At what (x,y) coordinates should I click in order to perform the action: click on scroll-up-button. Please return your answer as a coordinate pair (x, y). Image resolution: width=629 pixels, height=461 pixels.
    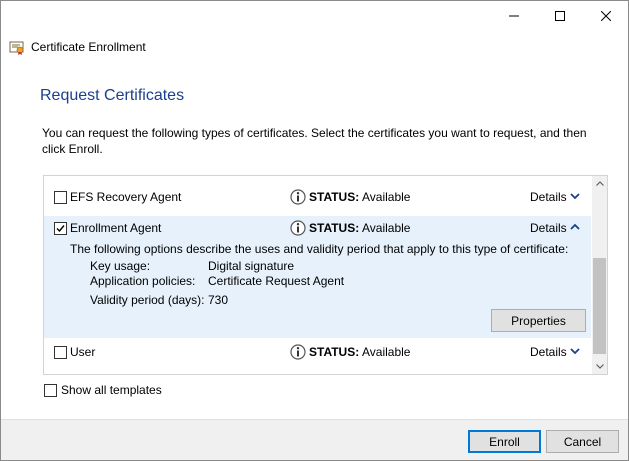
    Looking at the image, I should click on (599, 183).